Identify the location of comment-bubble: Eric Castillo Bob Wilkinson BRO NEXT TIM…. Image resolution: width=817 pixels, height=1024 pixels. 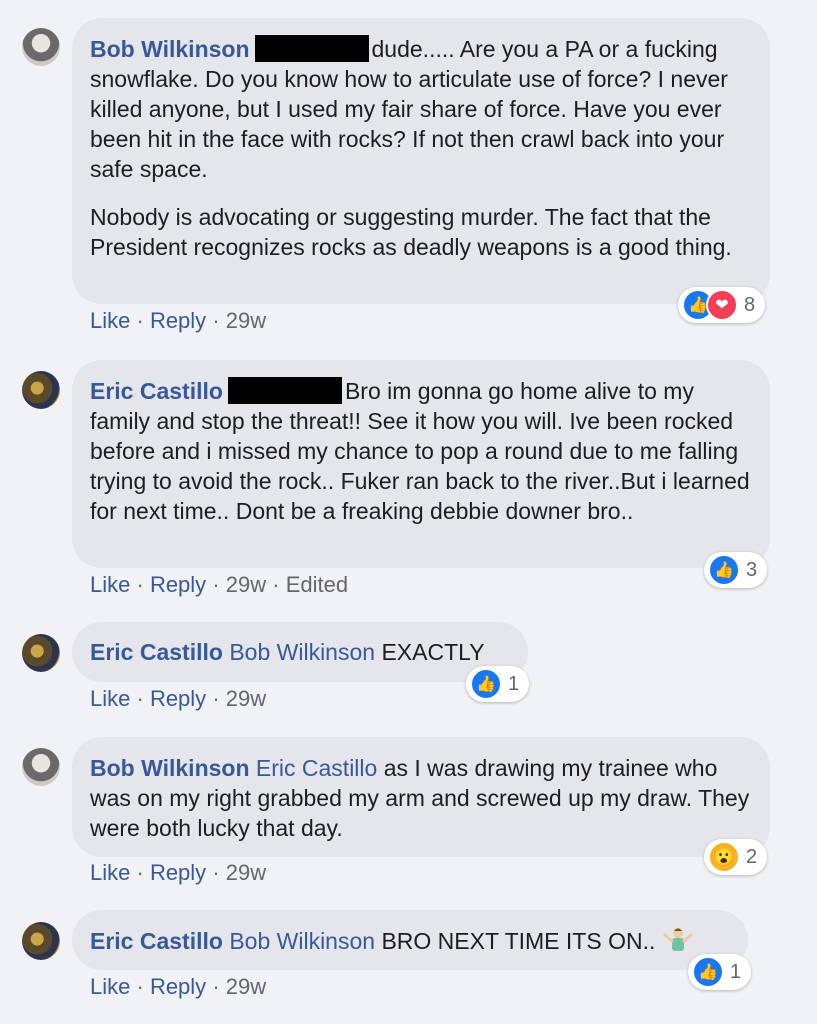
(410, 940).